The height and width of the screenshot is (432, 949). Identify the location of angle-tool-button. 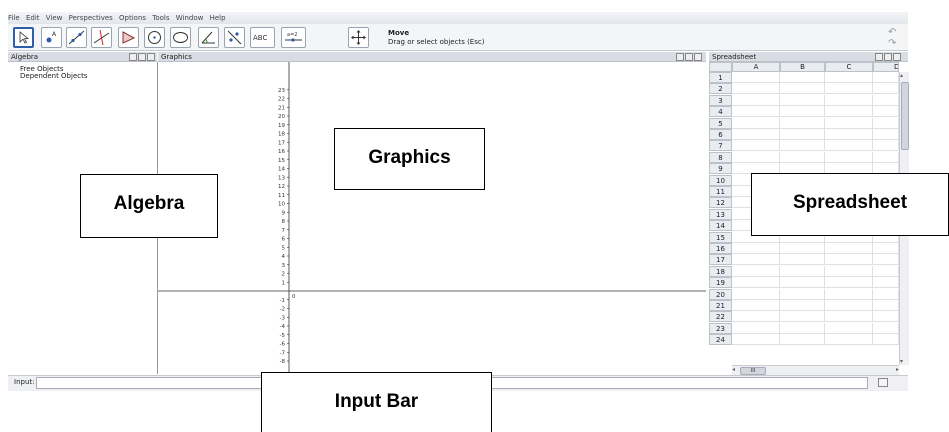
(208, 37).